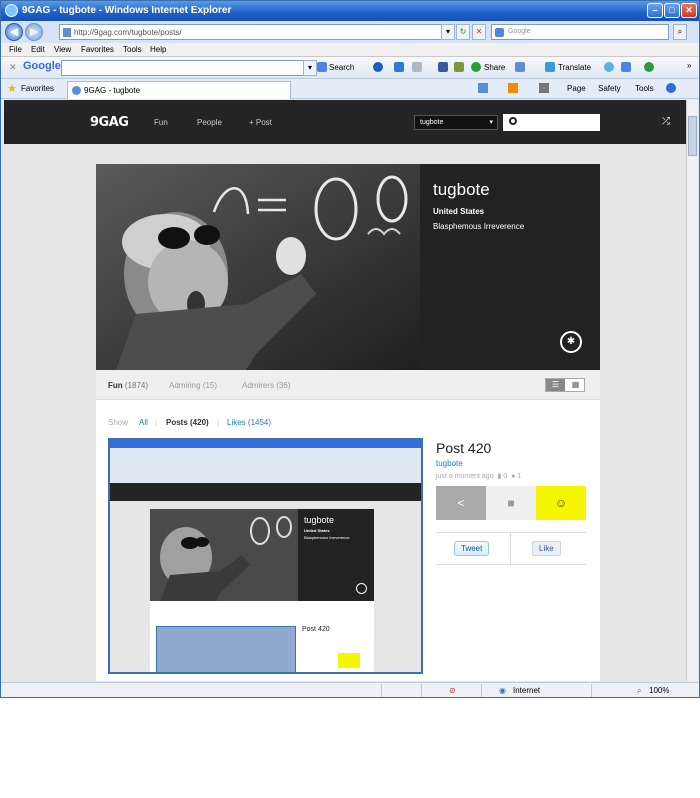 This screenshot has height=798, width=700. What do you see at coordinates (341, 67) in the screenshot?
I see `google-search-button: Search` at bounding box center [341, 67].